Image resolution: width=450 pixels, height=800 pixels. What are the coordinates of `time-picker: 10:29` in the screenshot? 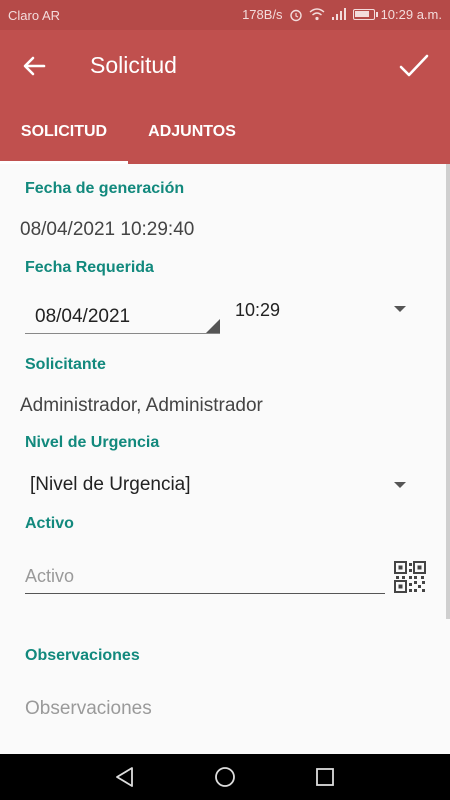 It's located at (257, 310).